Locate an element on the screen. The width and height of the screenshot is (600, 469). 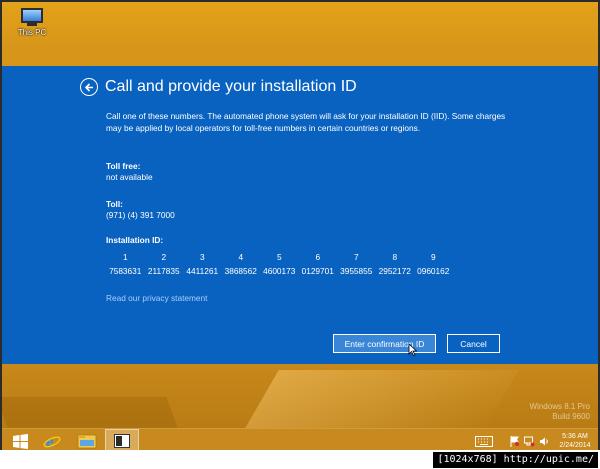
id-group-number: 8 is located at coordinates (395, 257).